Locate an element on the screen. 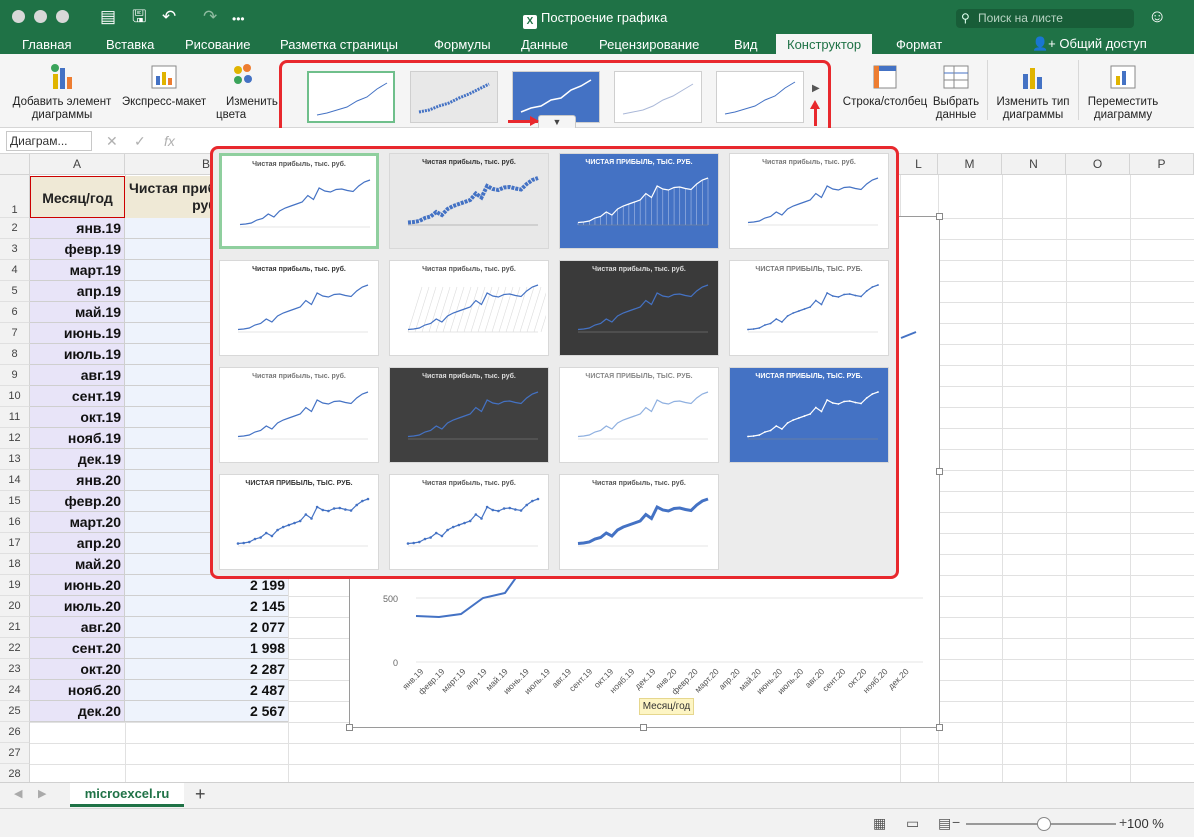  save-icon: 🖫 is located at coordinates (139, 17).